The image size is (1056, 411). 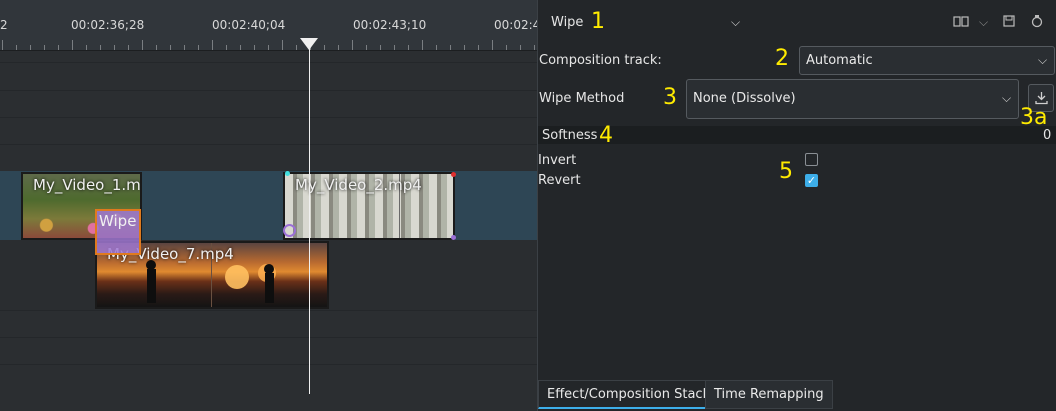 What do you see at coordinates (1009, 21) in the screenshot?
I see `save-icon` at bounding box center [1009, 21].